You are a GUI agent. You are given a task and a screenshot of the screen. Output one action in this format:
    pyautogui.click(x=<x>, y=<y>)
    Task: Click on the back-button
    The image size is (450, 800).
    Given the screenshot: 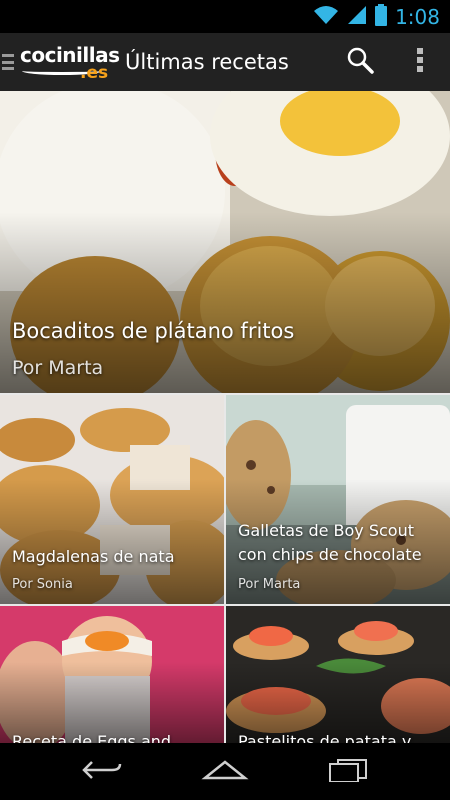 What is the action you would take?
    pyautogui.click(x=102, y=772)
    